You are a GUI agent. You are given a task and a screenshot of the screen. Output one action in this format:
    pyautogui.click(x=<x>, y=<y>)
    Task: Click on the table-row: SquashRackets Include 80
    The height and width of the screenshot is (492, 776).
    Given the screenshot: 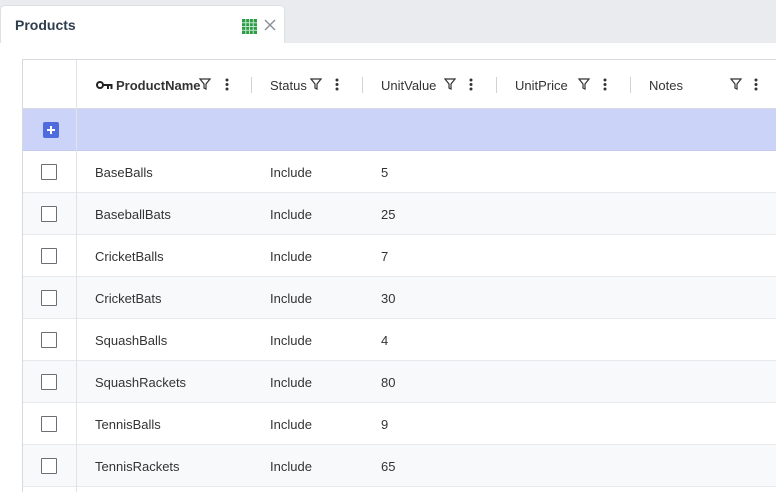 What is the action you would take?
    pyautogui.click(x=399, y=382)
    